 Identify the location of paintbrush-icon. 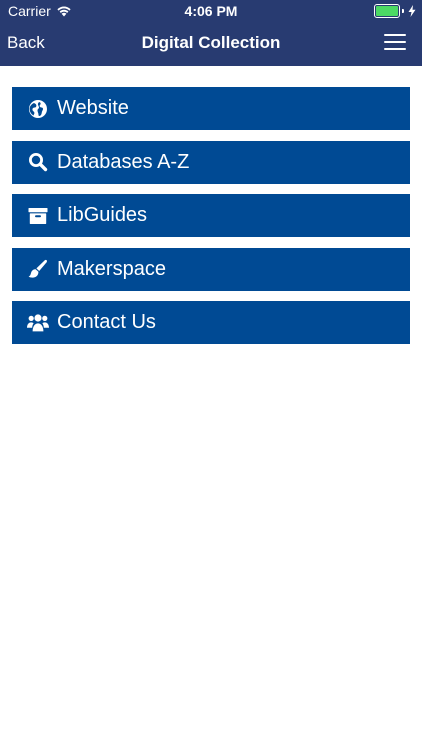
(38, 269).